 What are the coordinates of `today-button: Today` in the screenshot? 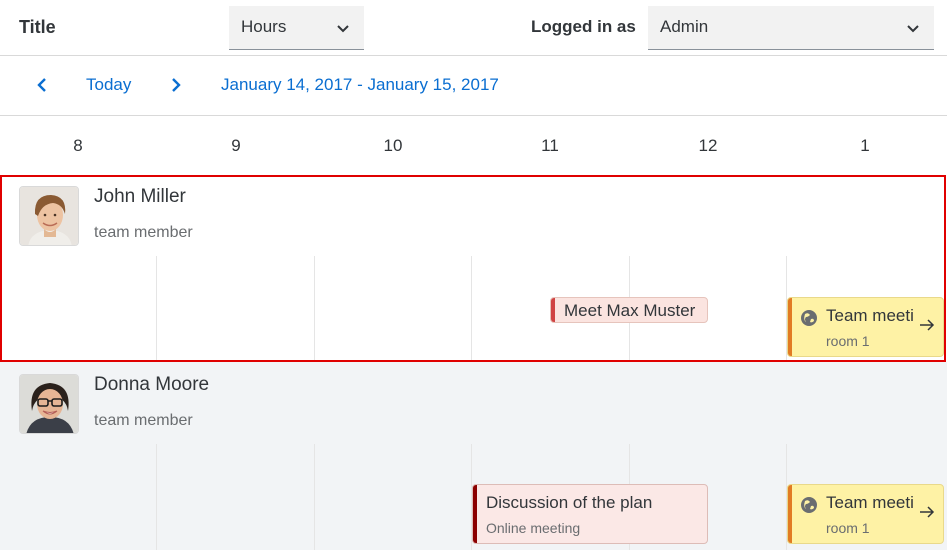 It's located at (108, 85).